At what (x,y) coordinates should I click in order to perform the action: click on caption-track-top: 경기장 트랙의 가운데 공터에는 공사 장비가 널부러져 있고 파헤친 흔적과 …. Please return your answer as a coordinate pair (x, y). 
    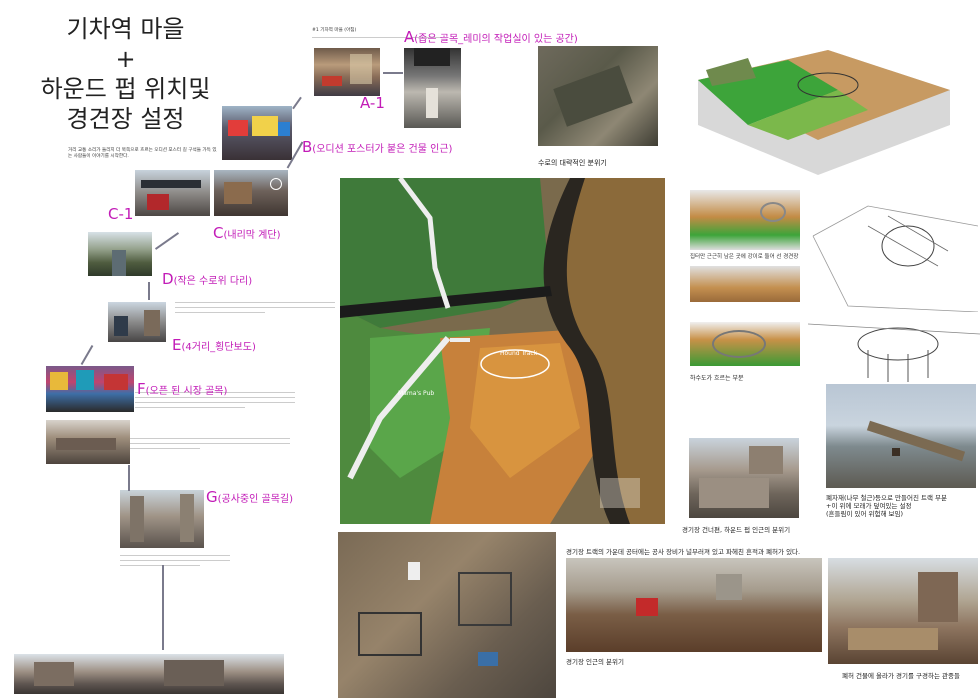
    Looking at the image, I should click on (683, 552).